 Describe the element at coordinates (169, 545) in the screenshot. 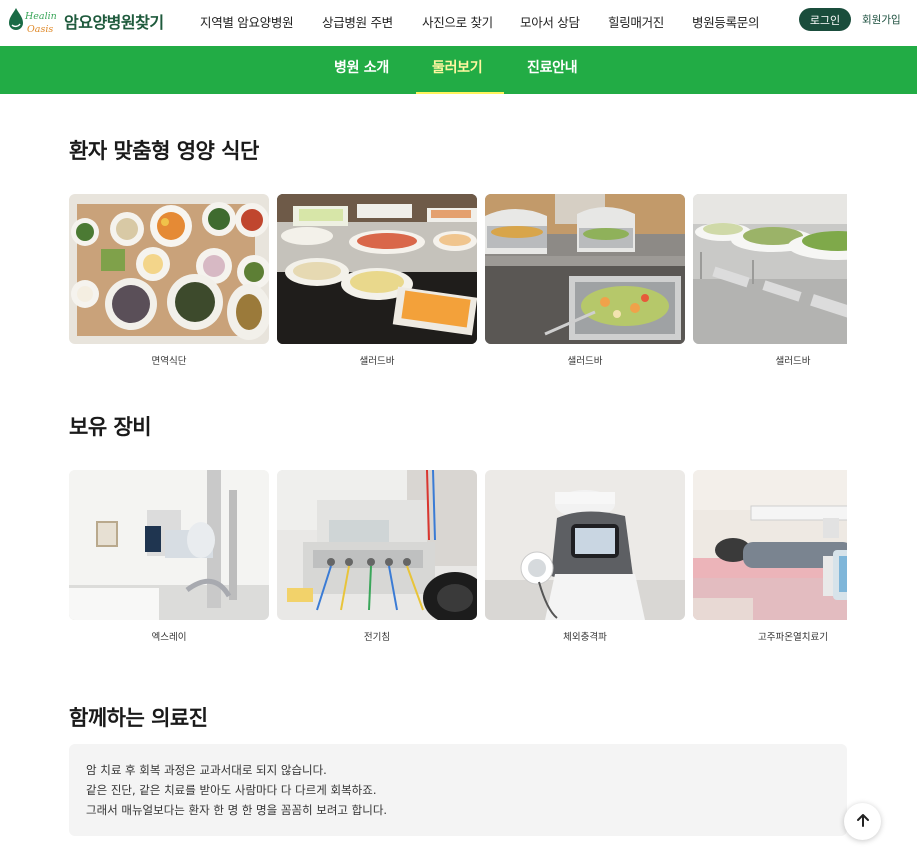

I see `xray-machine-photo` at that location.